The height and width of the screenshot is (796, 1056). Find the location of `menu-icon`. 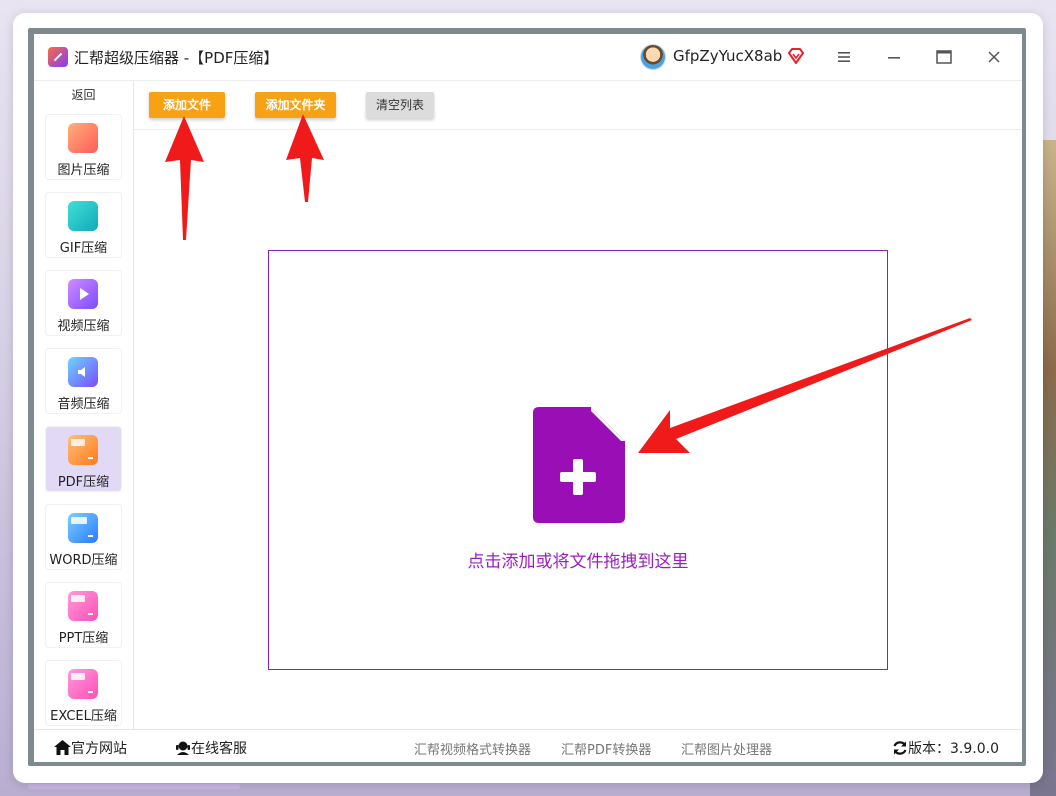

menu-icon is located at coordinates (844, 57).